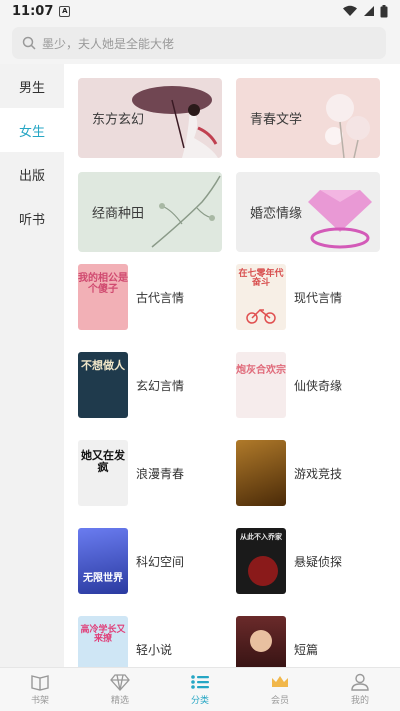 The image size is (400, 711). What do you see at coordinates (261, 370) in the screenshot?
I see `cover-title: 炮灰合欢宗` at bounding box center [261, 370].